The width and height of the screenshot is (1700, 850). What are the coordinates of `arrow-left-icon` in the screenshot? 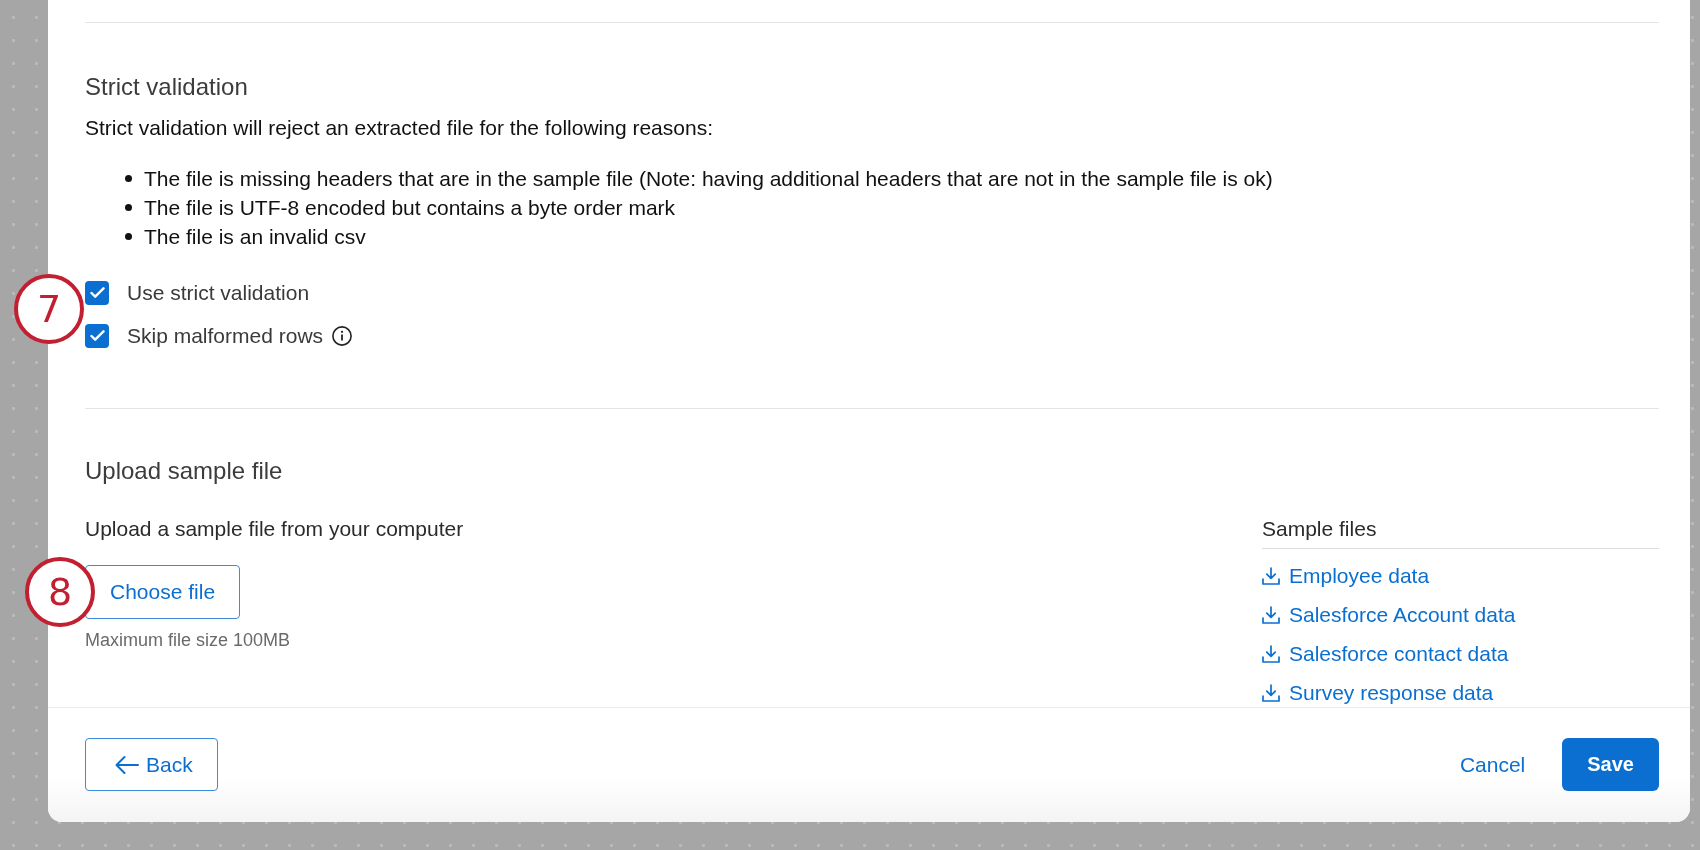 It's located at (127, 764).